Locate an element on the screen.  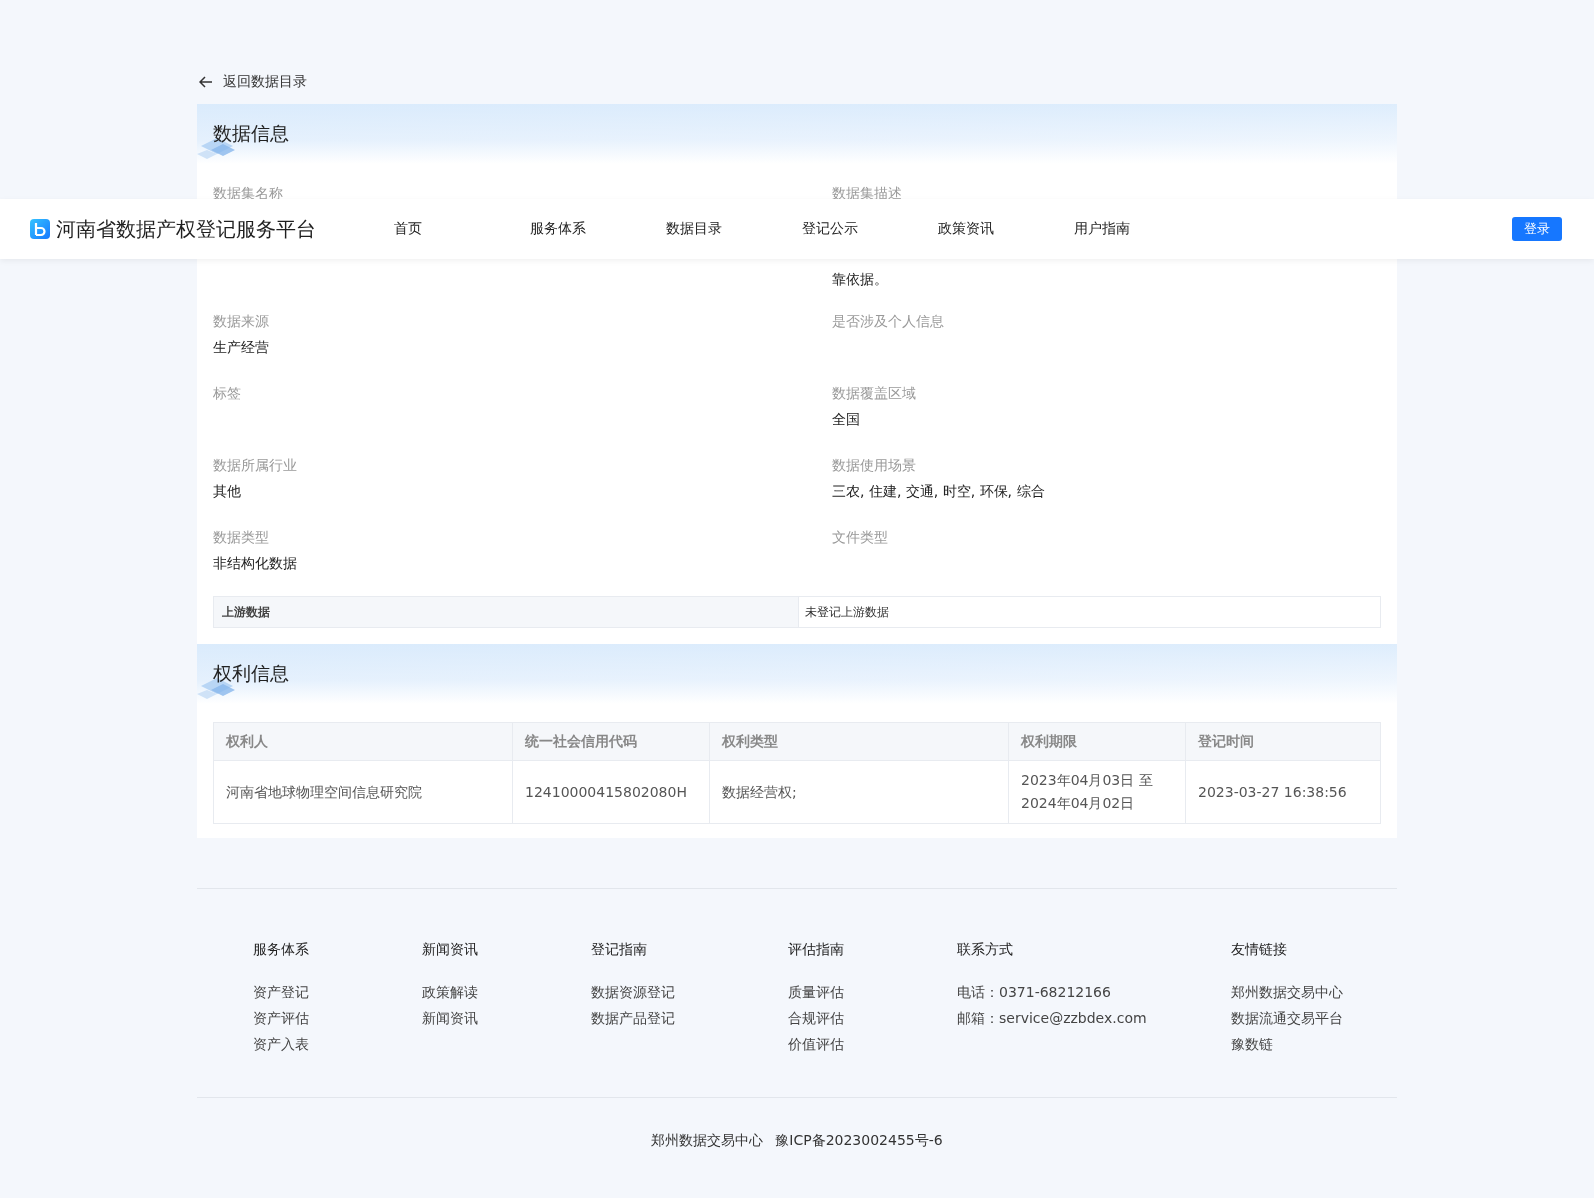
column-header: 权利类型 is located at coordinates (859, 741).